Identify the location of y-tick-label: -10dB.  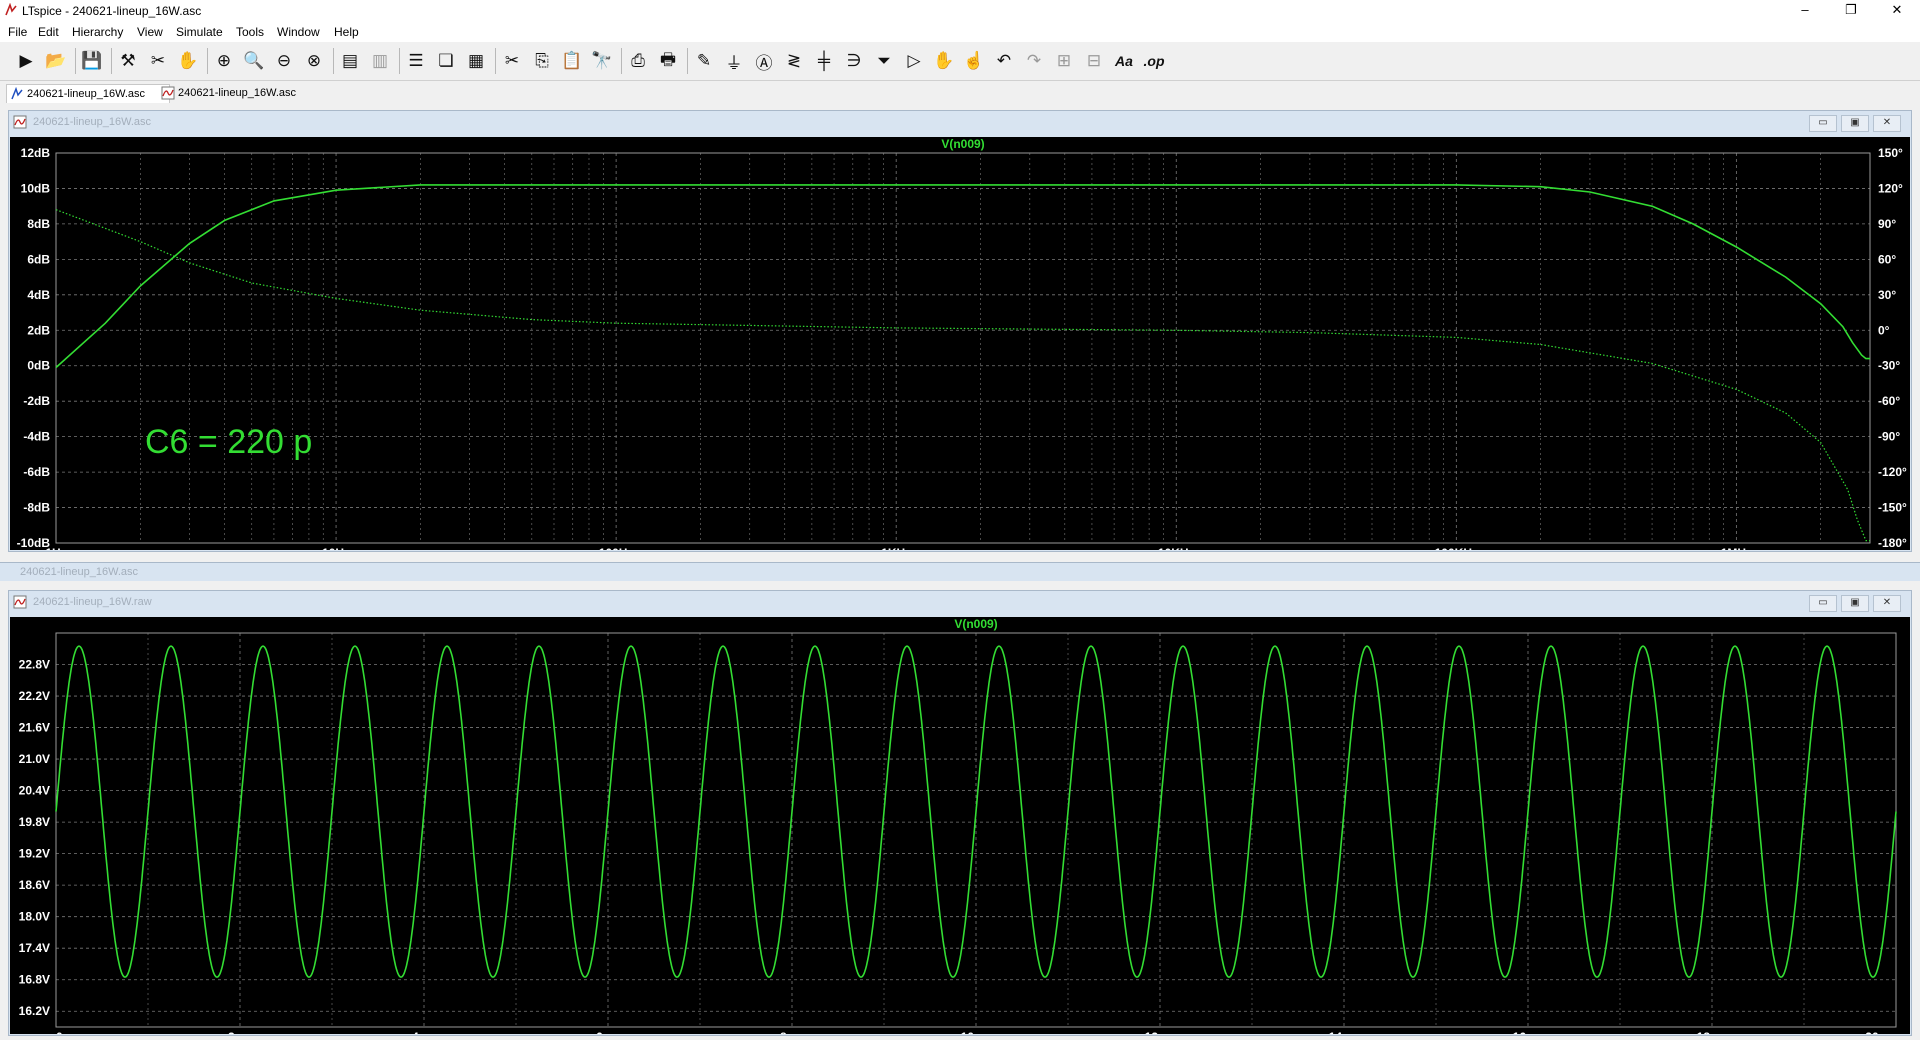
(34, 543).